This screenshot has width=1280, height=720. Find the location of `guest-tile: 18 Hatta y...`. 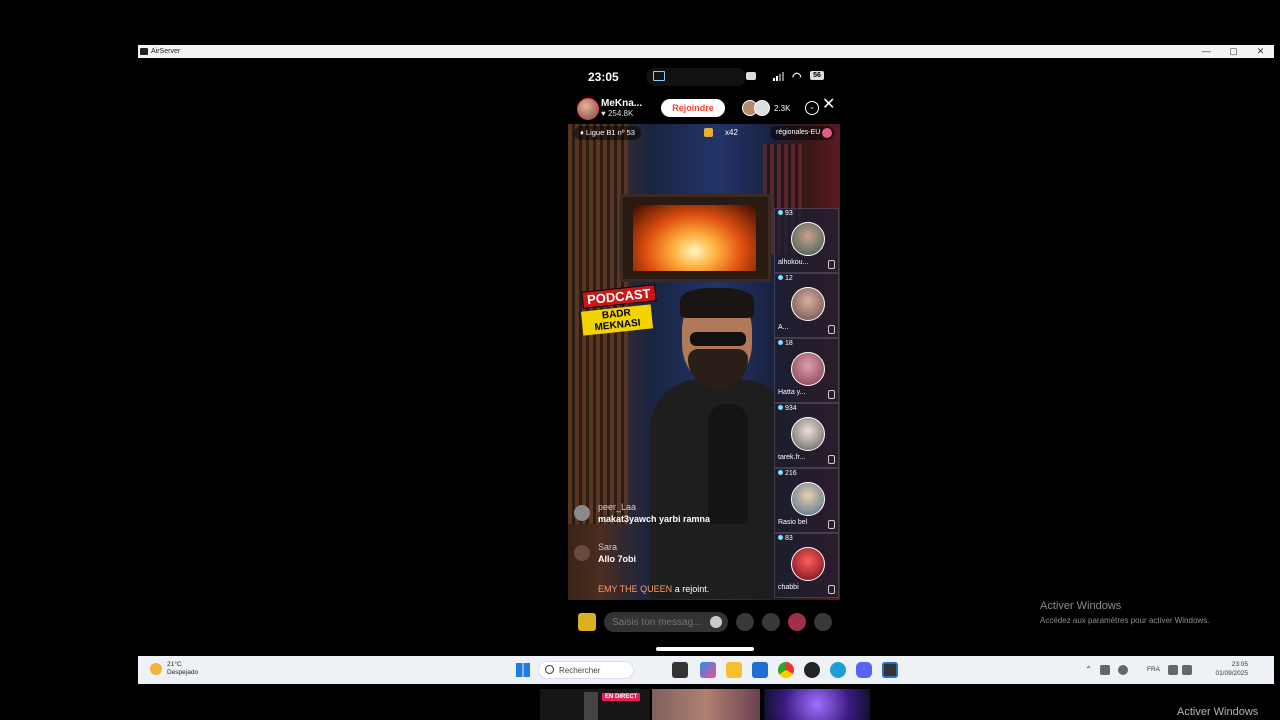

guest-tile: 18 Hatta y... is located at coordinates (806, 370).